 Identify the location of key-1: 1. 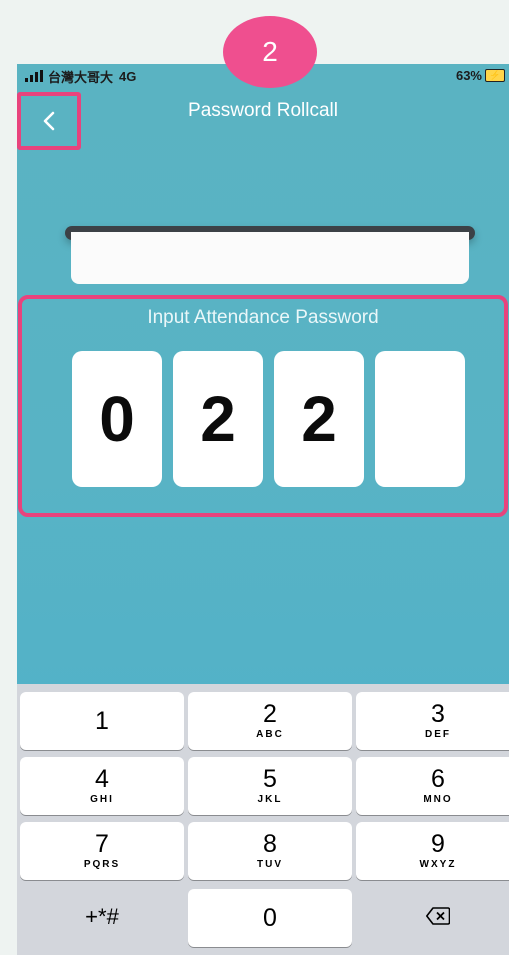
(102, 721).